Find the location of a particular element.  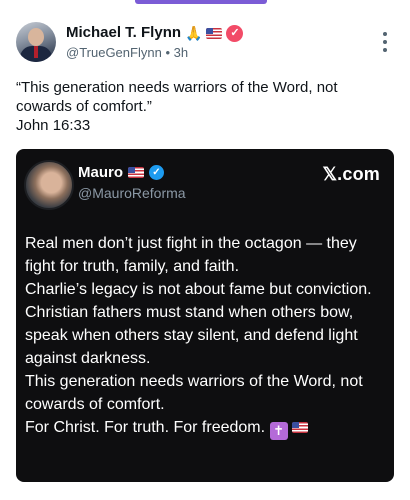

author-name: Michael T. Flynn is located at coordinates (123, 33).